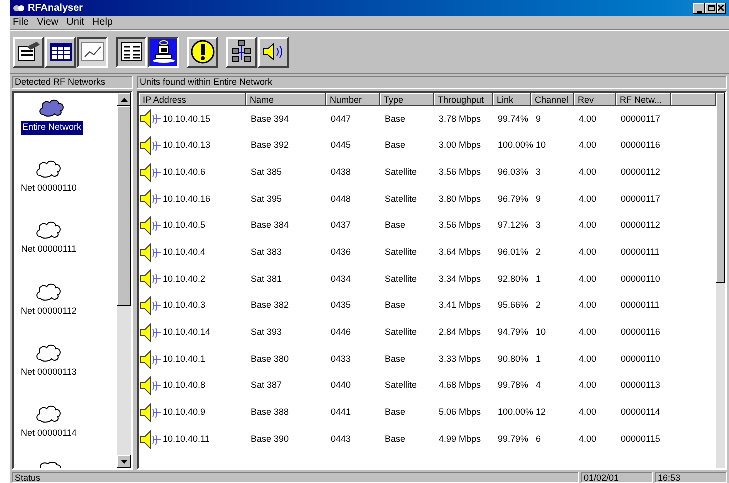  I want to click on table-cell-text: 10.10.40.1, so click(184, 359).